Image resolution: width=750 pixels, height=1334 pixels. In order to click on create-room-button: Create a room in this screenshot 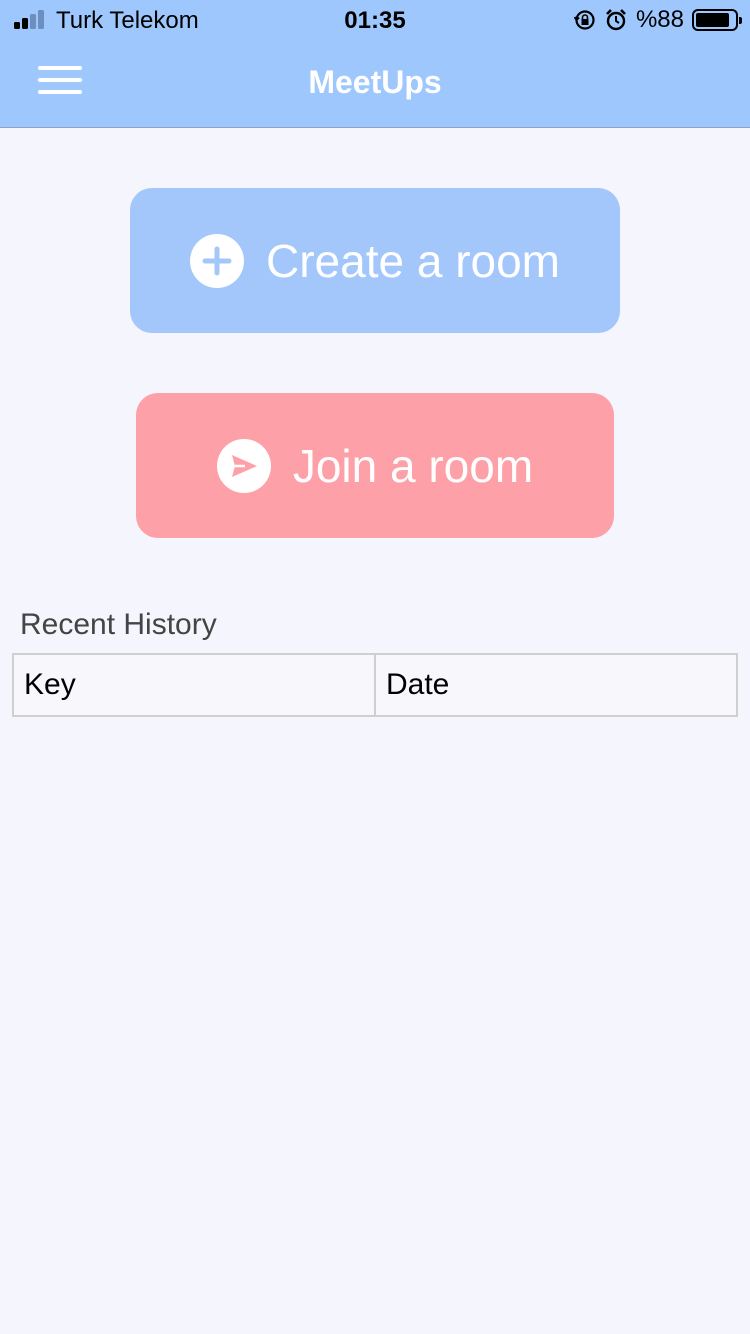, I will do `click(375, 260)`.